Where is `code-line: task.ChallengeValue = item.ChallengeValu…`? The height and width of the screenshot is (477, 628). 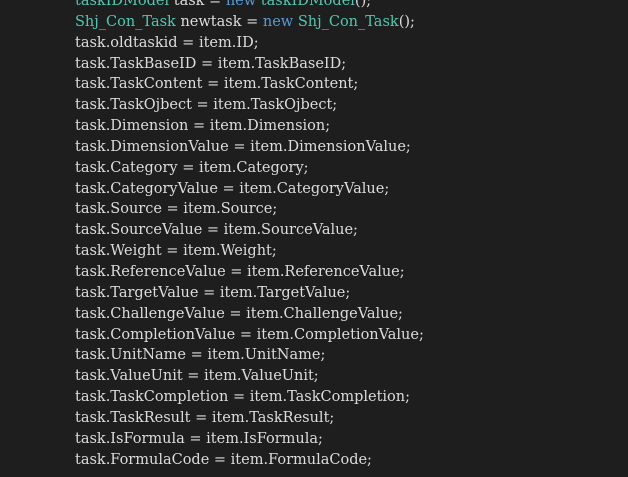
code-line: task.ChallengeValue = item.ChallengeValu… is located at coordinates (249, 314).